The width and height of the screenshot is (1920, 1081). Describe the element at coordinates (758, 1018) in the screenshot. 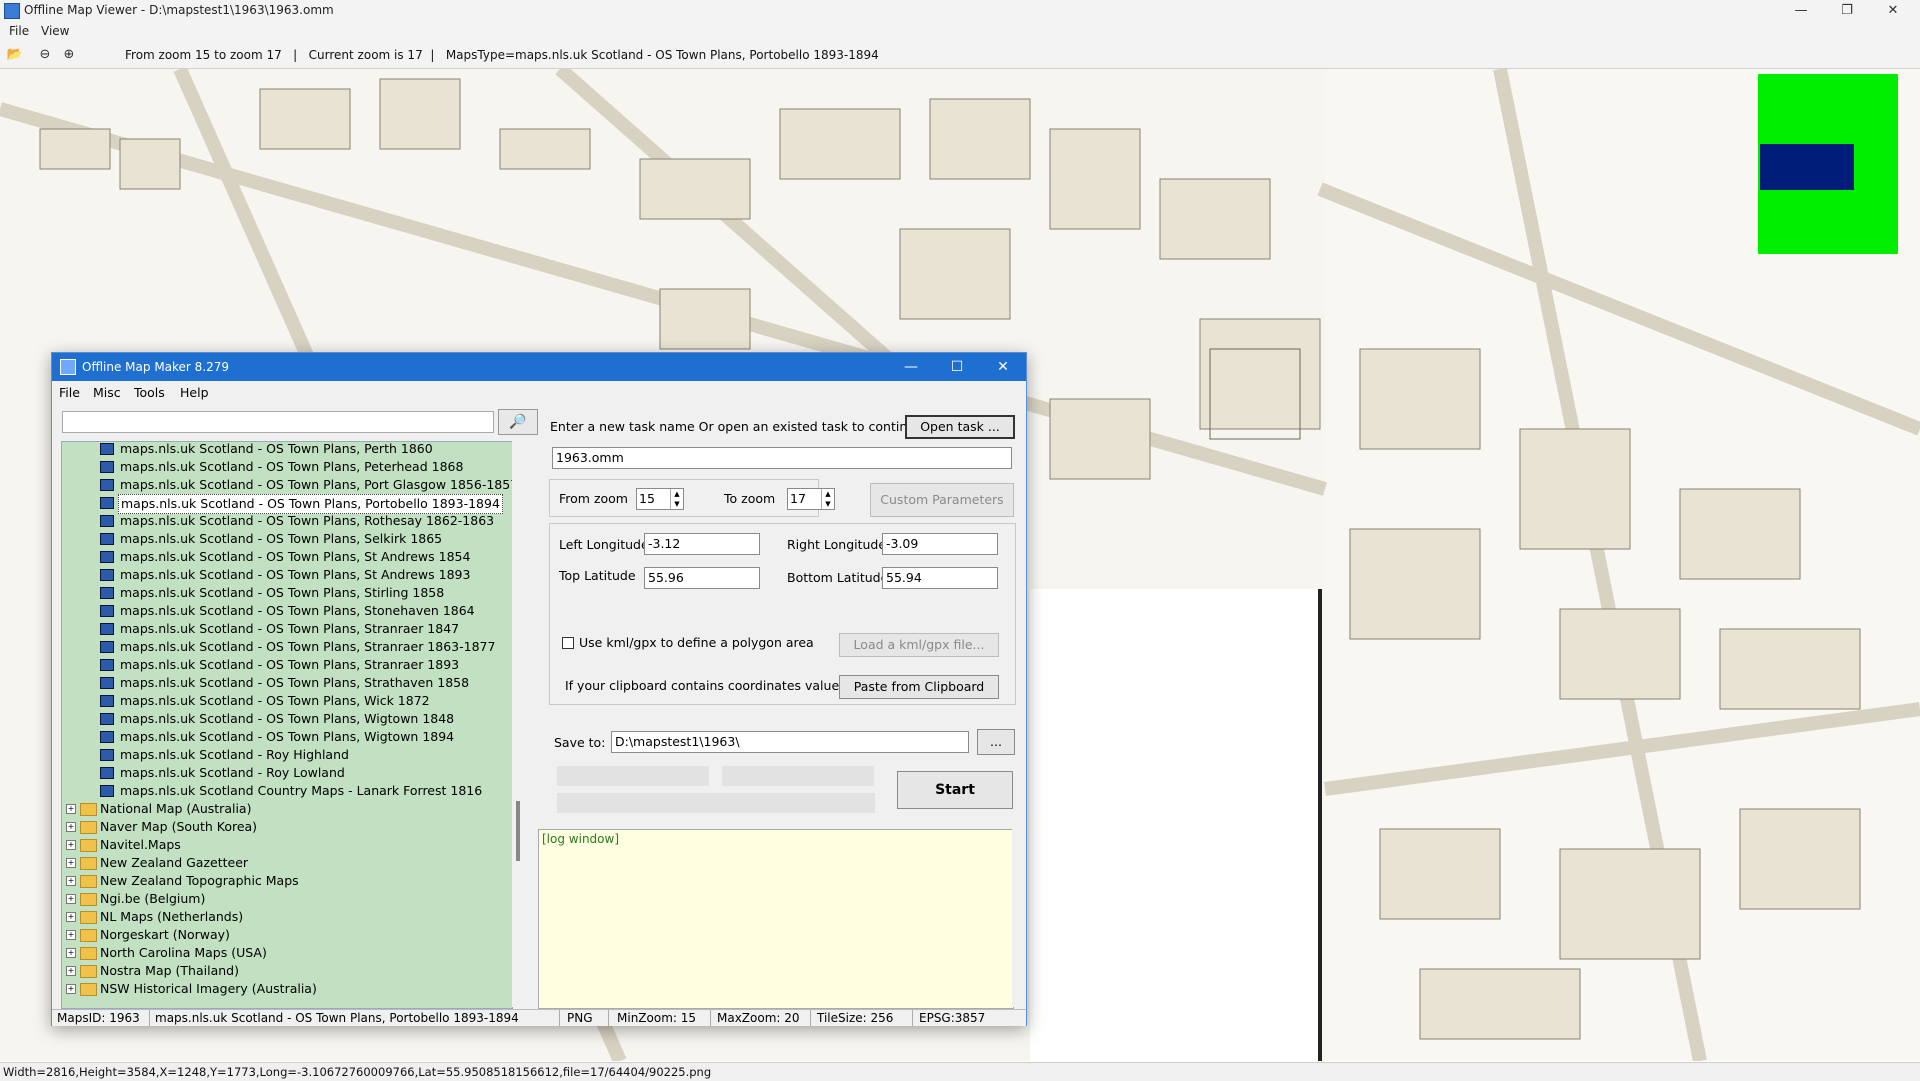

I see `status-max-zoom: MaxZoom: 20` at that location.